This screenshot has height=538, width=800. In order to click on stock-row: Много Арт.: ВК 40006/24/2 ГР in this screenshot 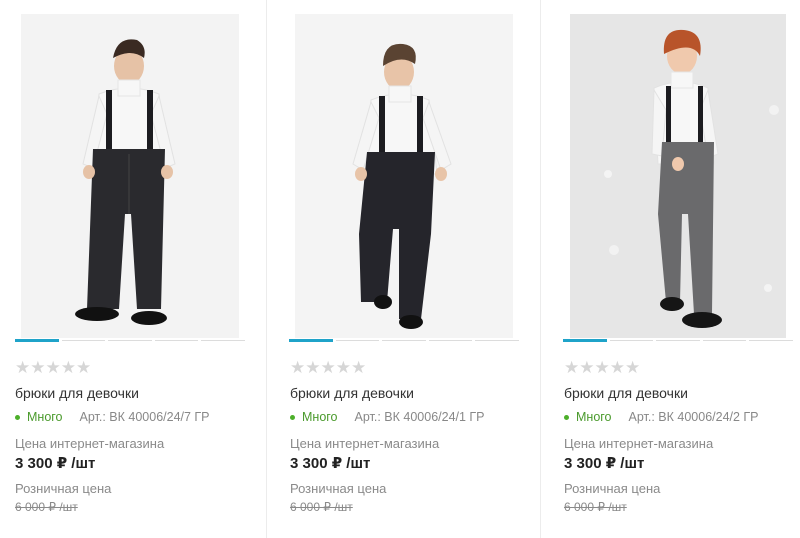, I will do `click(661, 417)`.